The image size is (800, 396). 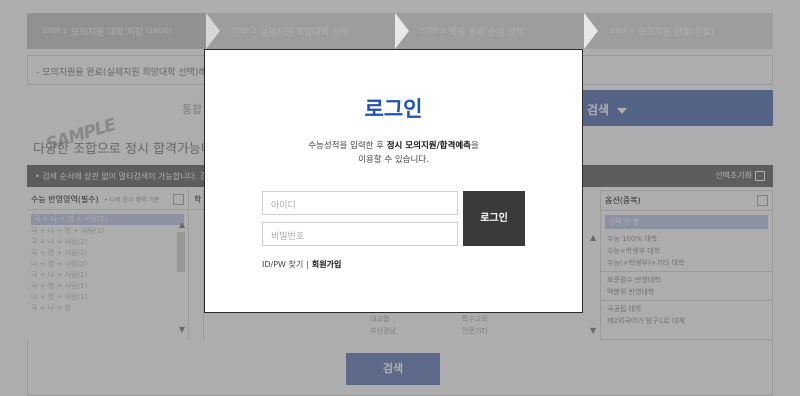 What do you see at coordinates (393, 153) in the screenshot?
I see `modal-description: 수능성적을 입력한 후 정시 모의지원/합격예측을 이용할 수 있습니다.` at bounding box center [393, 153].